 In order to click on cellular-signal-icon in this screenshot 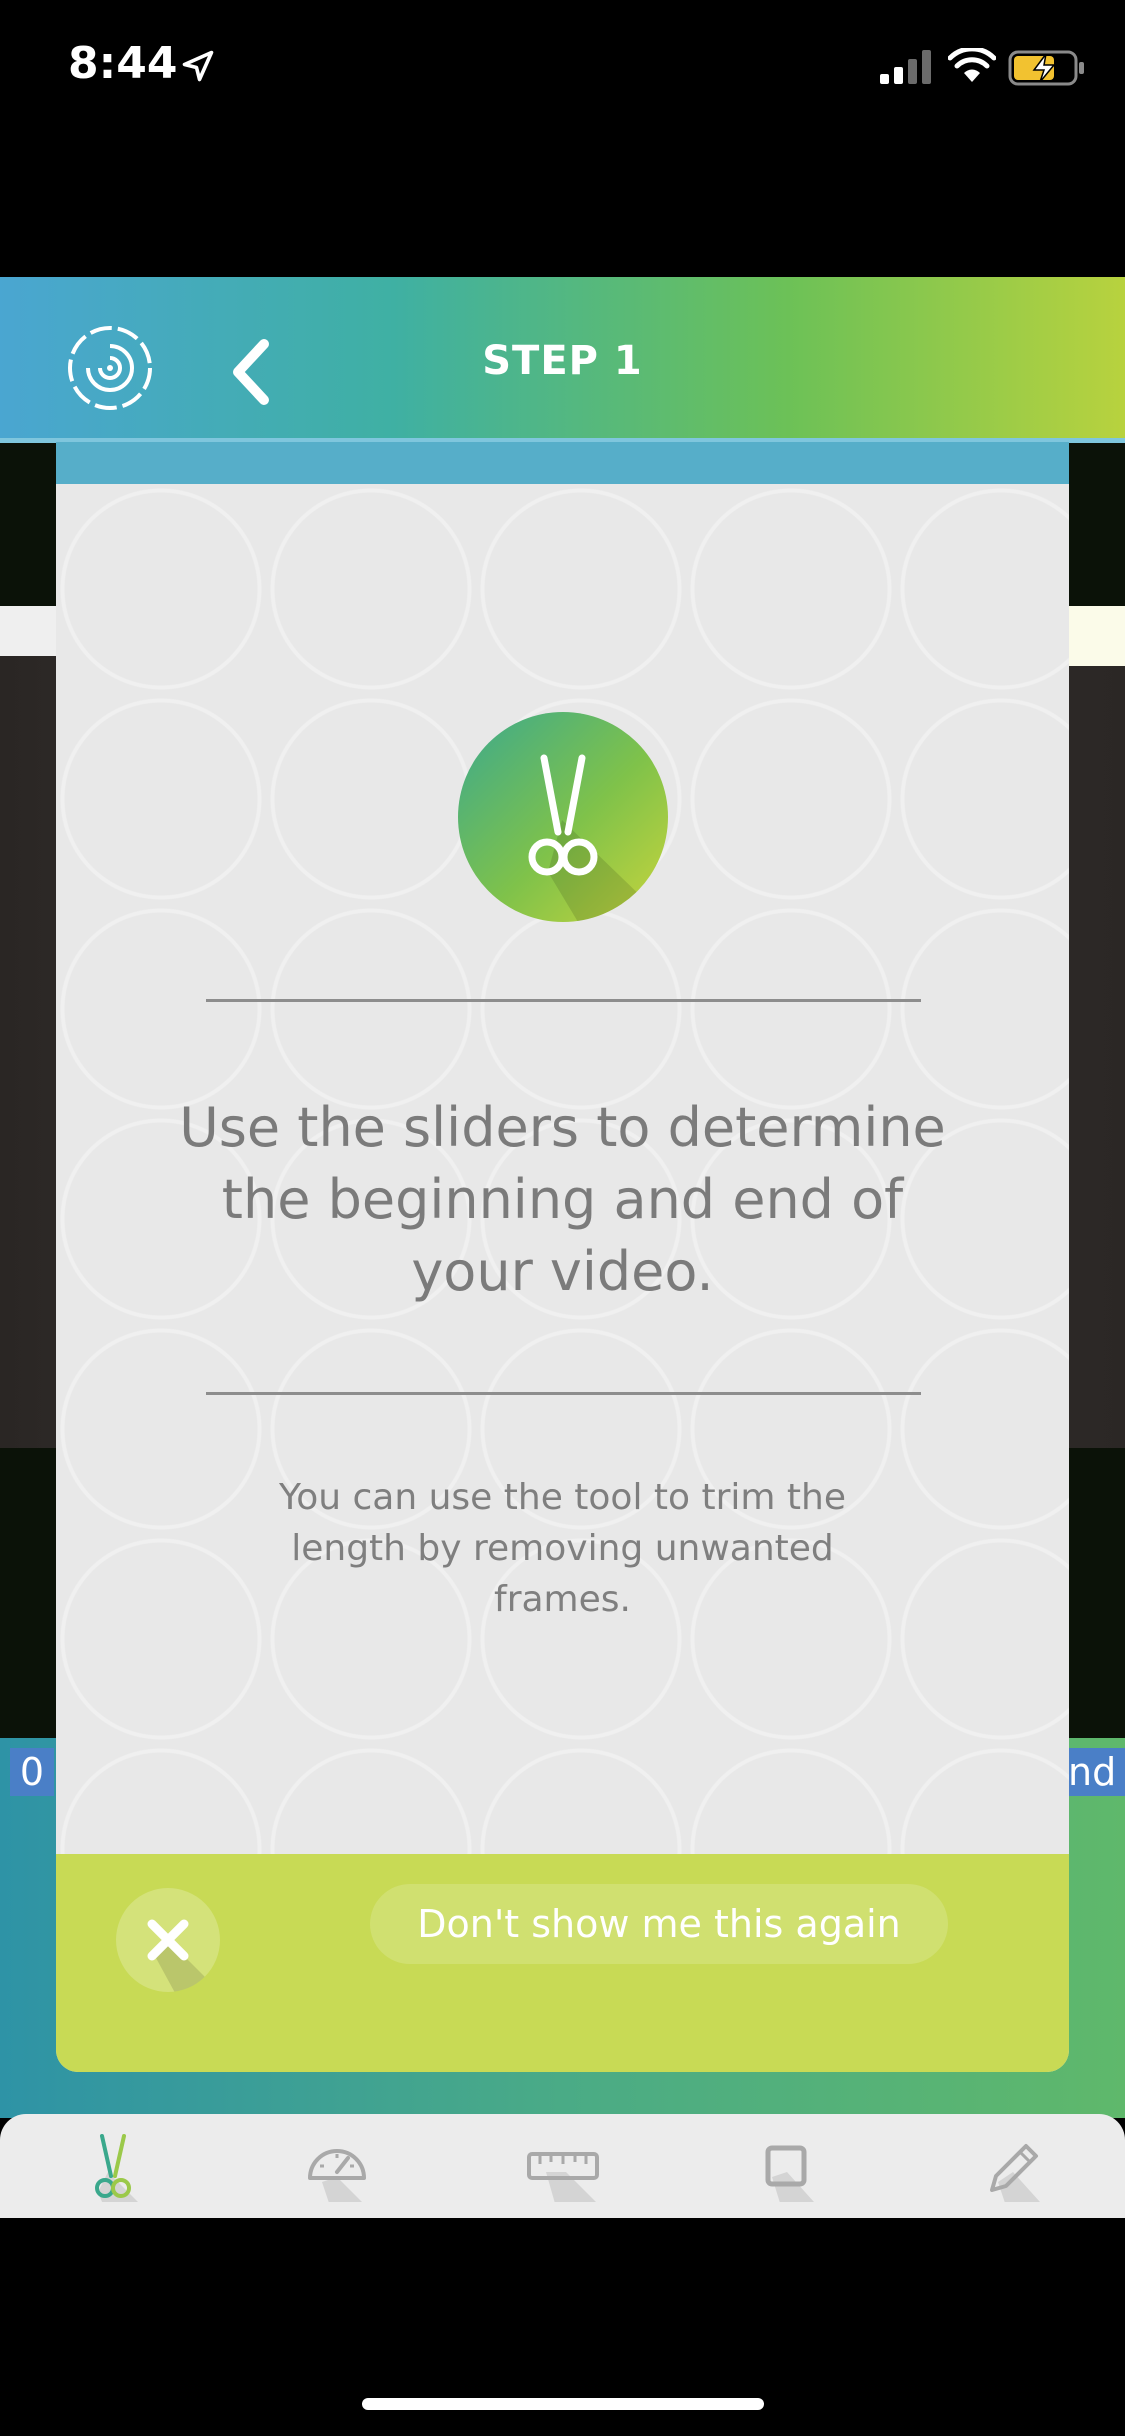, I will do `click(905, 67)`.